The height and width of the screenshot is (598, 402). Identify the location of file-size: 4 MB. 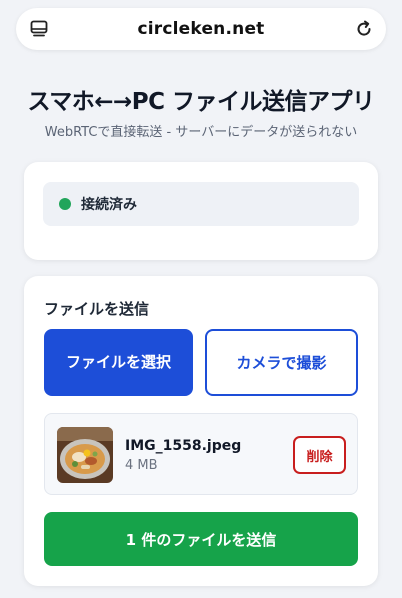
(141, 465).